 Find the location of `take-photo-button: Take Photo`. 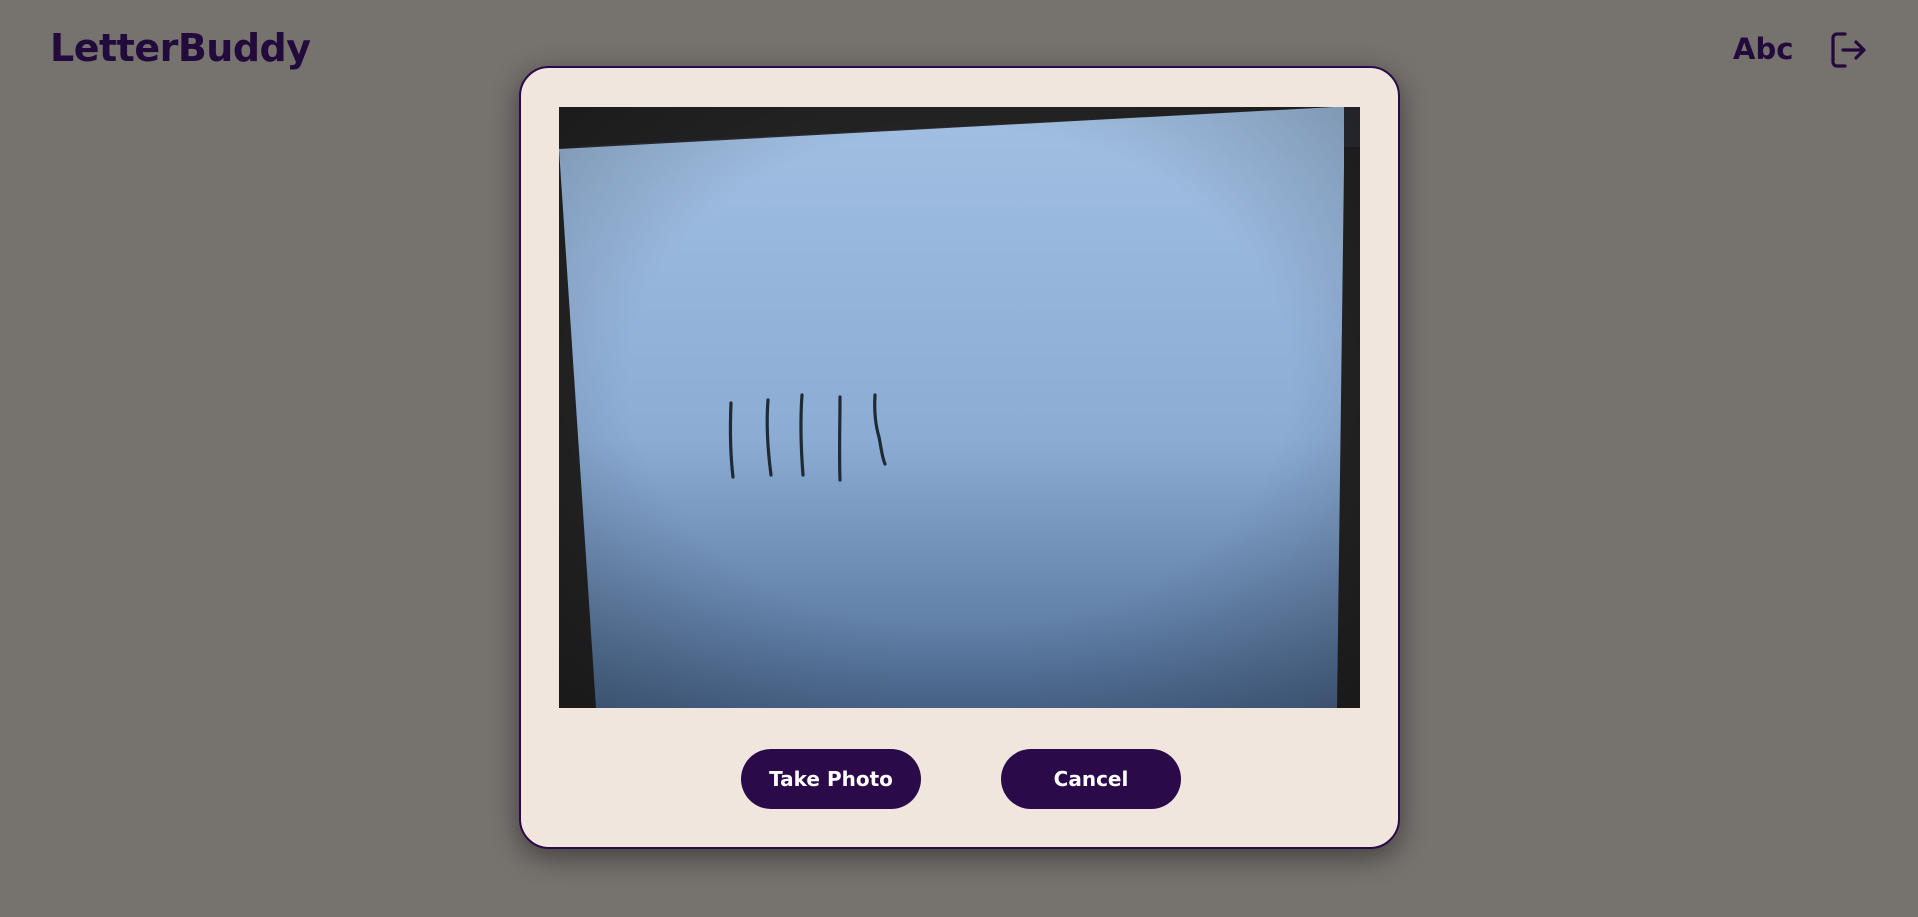

take-photo-button: Take Photo is located at coordinates (831, 779).